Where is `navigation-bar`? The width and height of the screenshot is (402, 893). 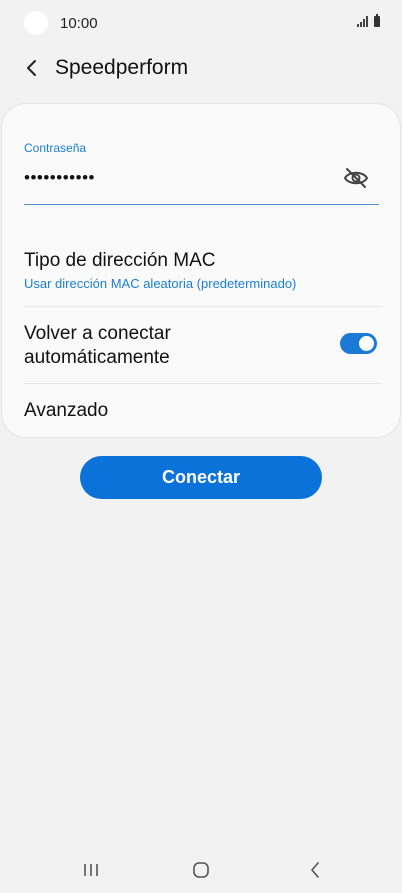 navigation-bar is located at coordinates (201, 869).